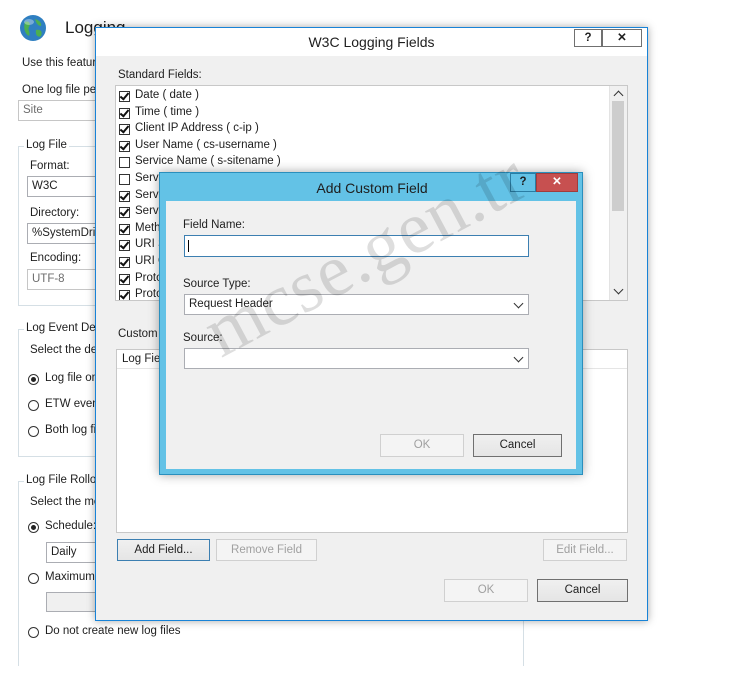 The height and width of the screenshot is (678, 756). Describe the element at coordinates (486, 590) in the screenshot. I see `w3c-ok-button: OK` at that location.